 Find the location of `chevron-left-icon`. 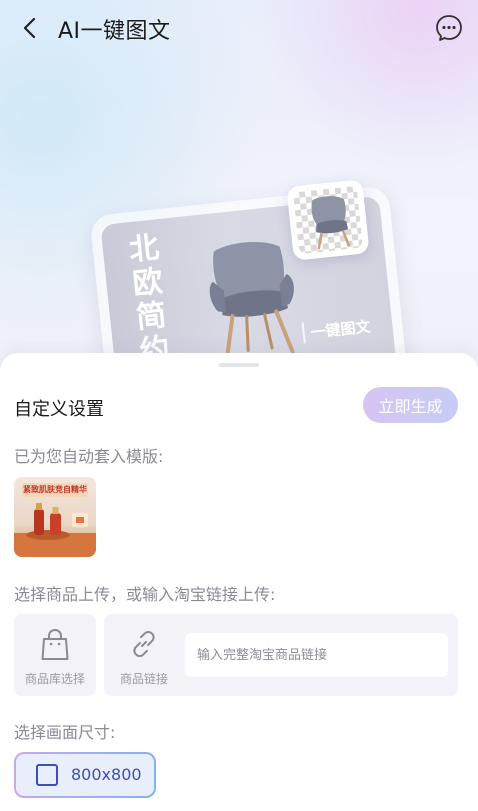

chevron-left-icon is located at coordinates (29, 28).